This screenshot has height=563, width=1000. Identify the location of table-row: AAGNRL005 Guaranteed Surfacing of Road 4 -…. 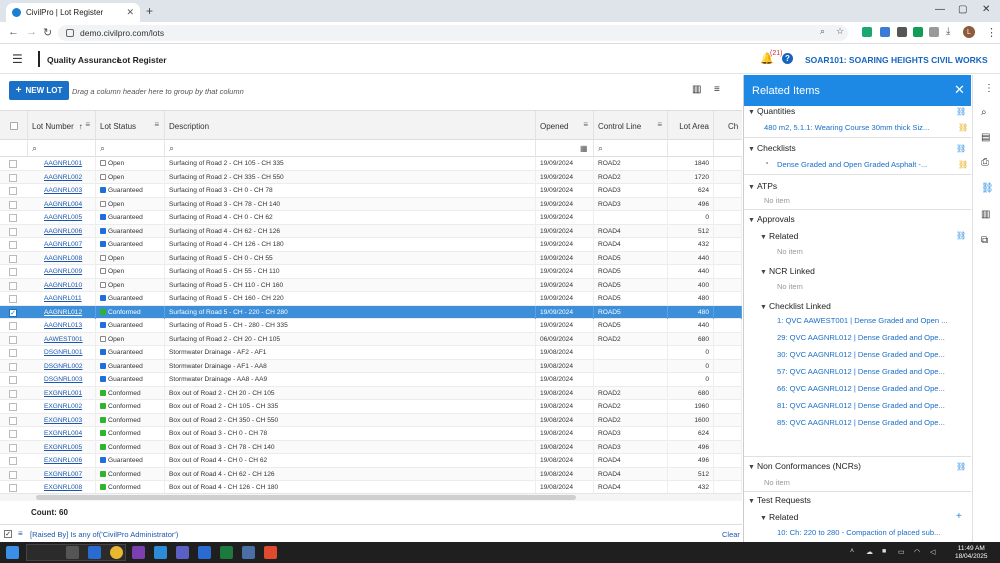
(371, 218).